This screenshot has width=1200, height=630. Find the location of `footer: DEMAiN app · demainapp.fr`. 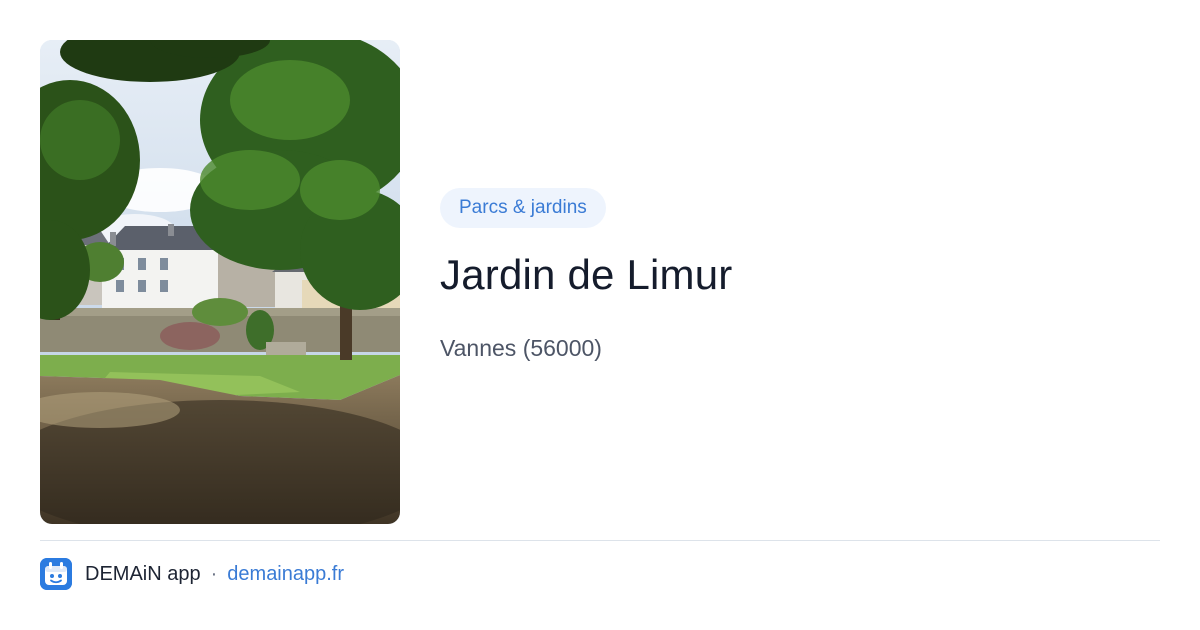

footer: DEMAiN app · demainapp.fr is located at coordinates (192, 574).